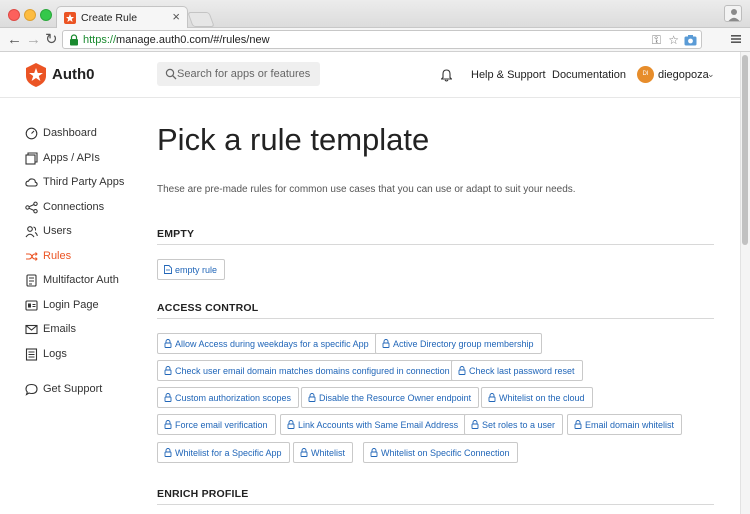 Image resolution: width=750 pixels, height=514 pixels. Describe the element at coordinates (228, 452) in the screenshot. I see `template-label: Whitelist for a Specific App` at that location.